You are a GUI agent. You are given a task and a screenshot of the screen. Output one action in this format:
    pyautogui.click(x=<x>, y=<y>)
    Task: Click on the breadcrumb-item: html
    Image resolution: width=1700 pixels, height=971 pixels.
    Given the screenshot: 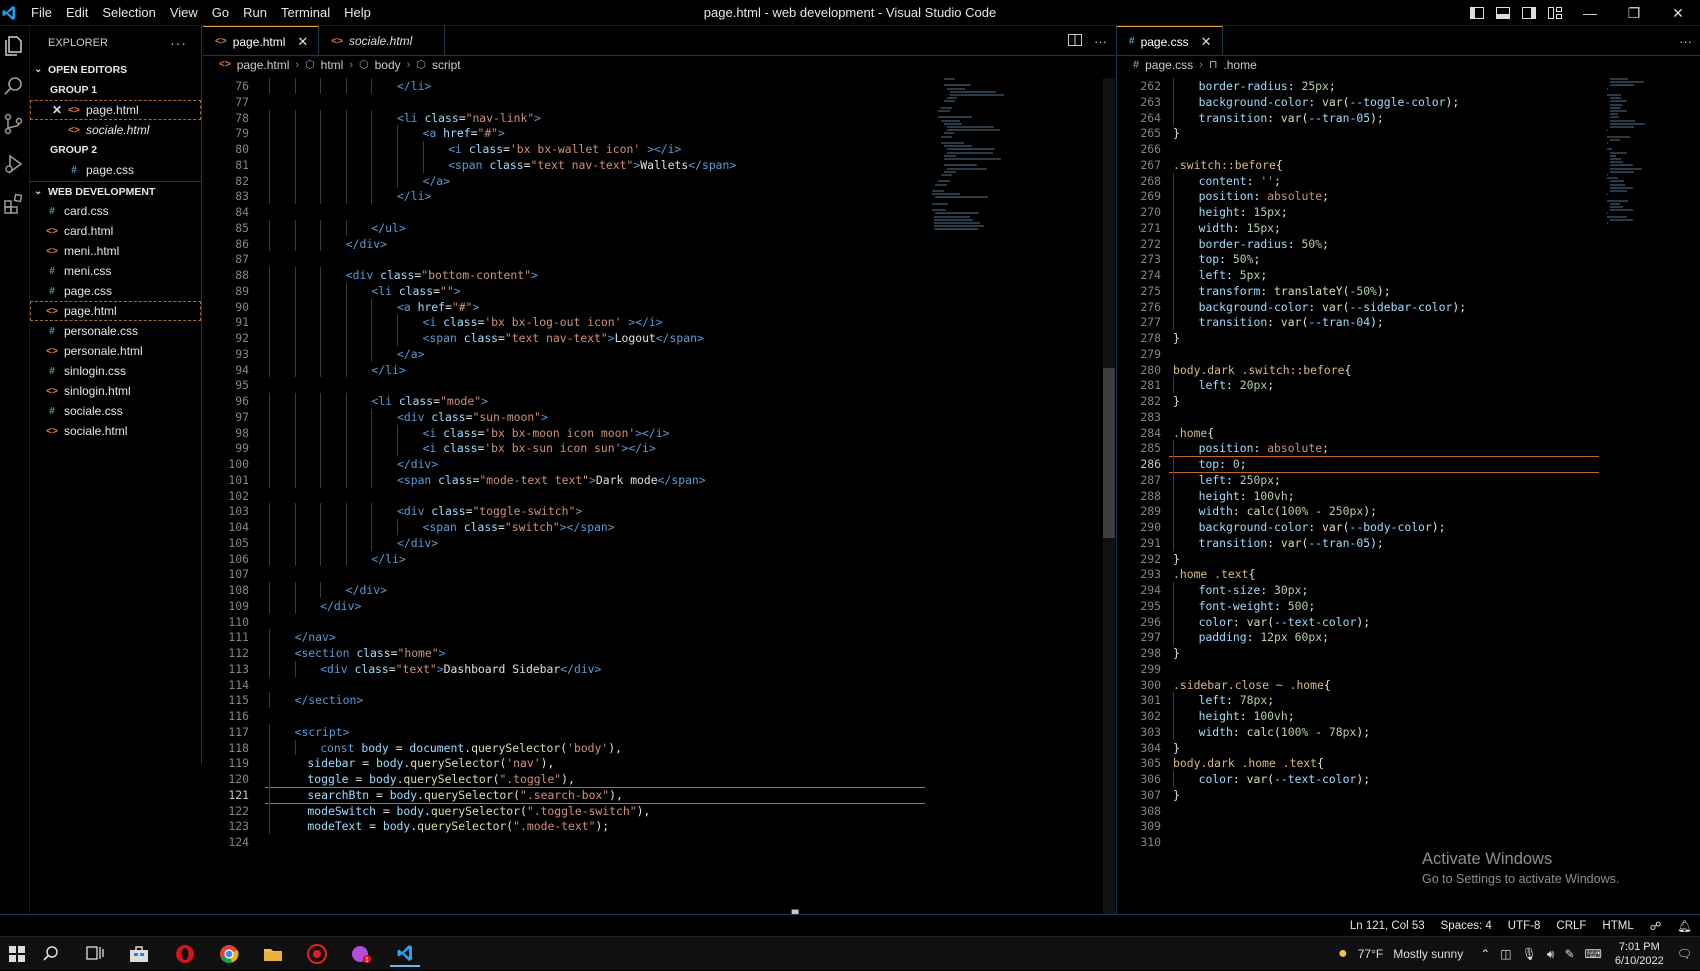 What is the action you would take?
    pyautogui.click(x=332, y=65)
    